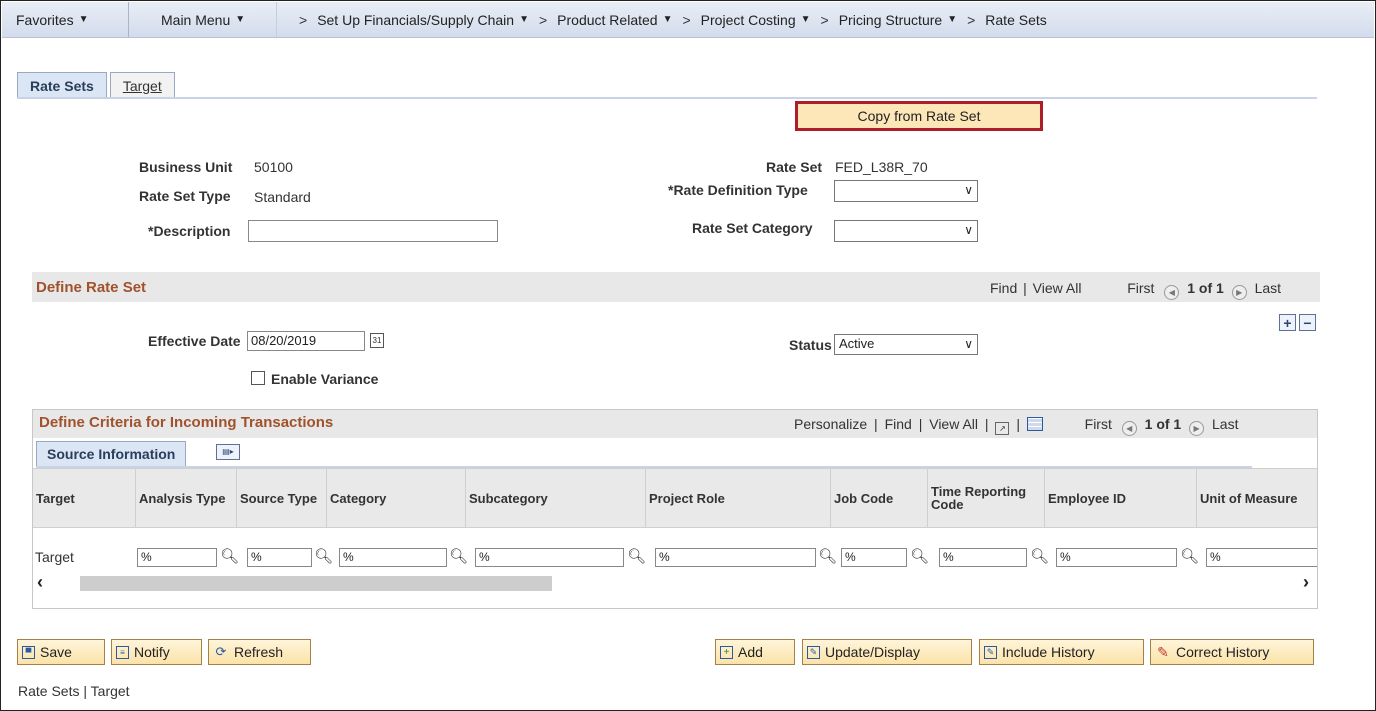 The height and width of the screenshot is (711, 1376). Describe the element at coordinates (890, 20) in the screenshot. I see `crumb-pricing-structure: Pricing Structure` at that location.